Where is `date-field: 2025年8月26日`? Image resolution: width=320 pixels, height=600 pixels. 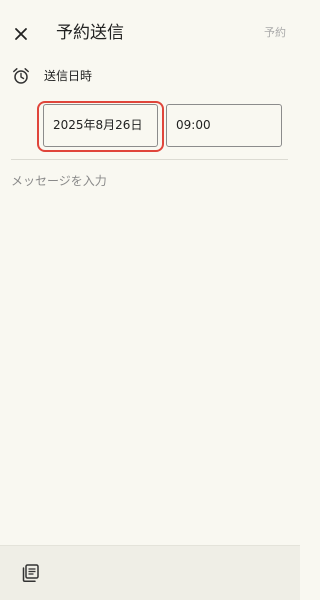 date-field: 2025年8月26日 is located at coordinates (100, 125).